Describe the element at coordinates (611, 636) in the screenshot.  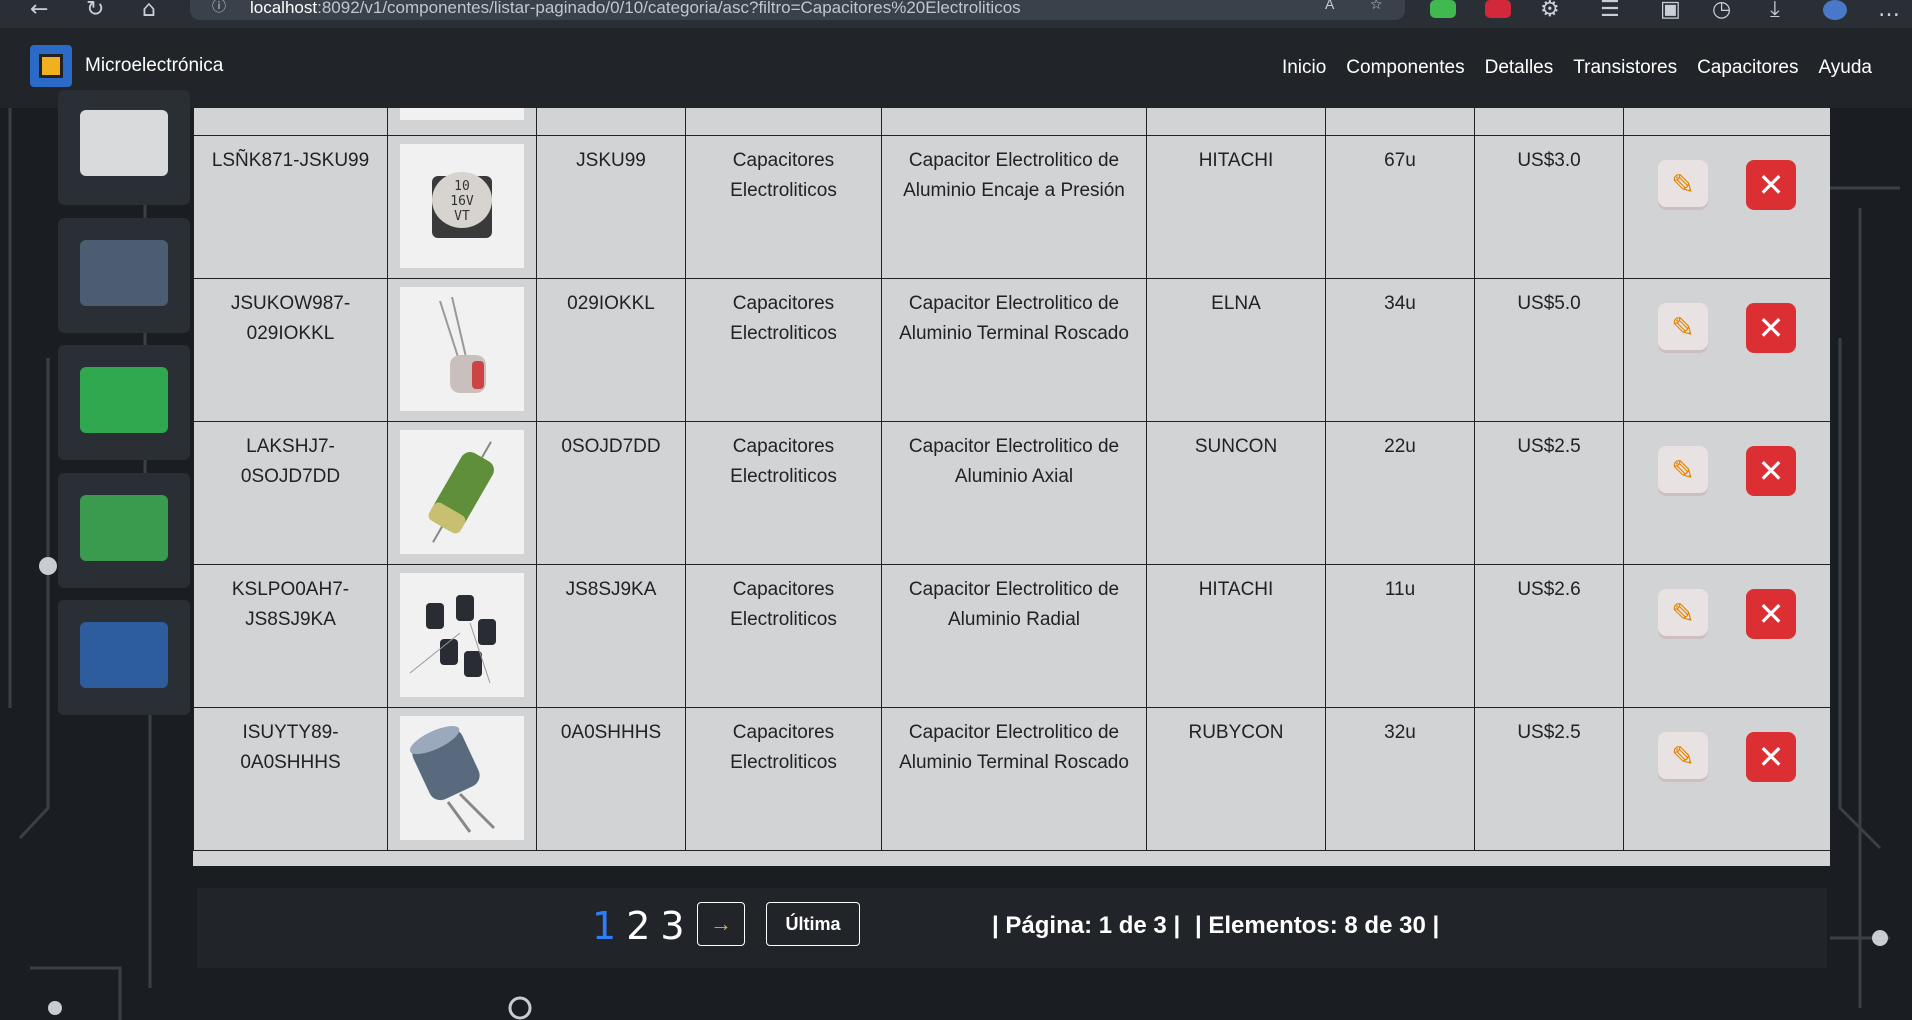
I see `cell-ref: JS8SJ9KA` at that location.